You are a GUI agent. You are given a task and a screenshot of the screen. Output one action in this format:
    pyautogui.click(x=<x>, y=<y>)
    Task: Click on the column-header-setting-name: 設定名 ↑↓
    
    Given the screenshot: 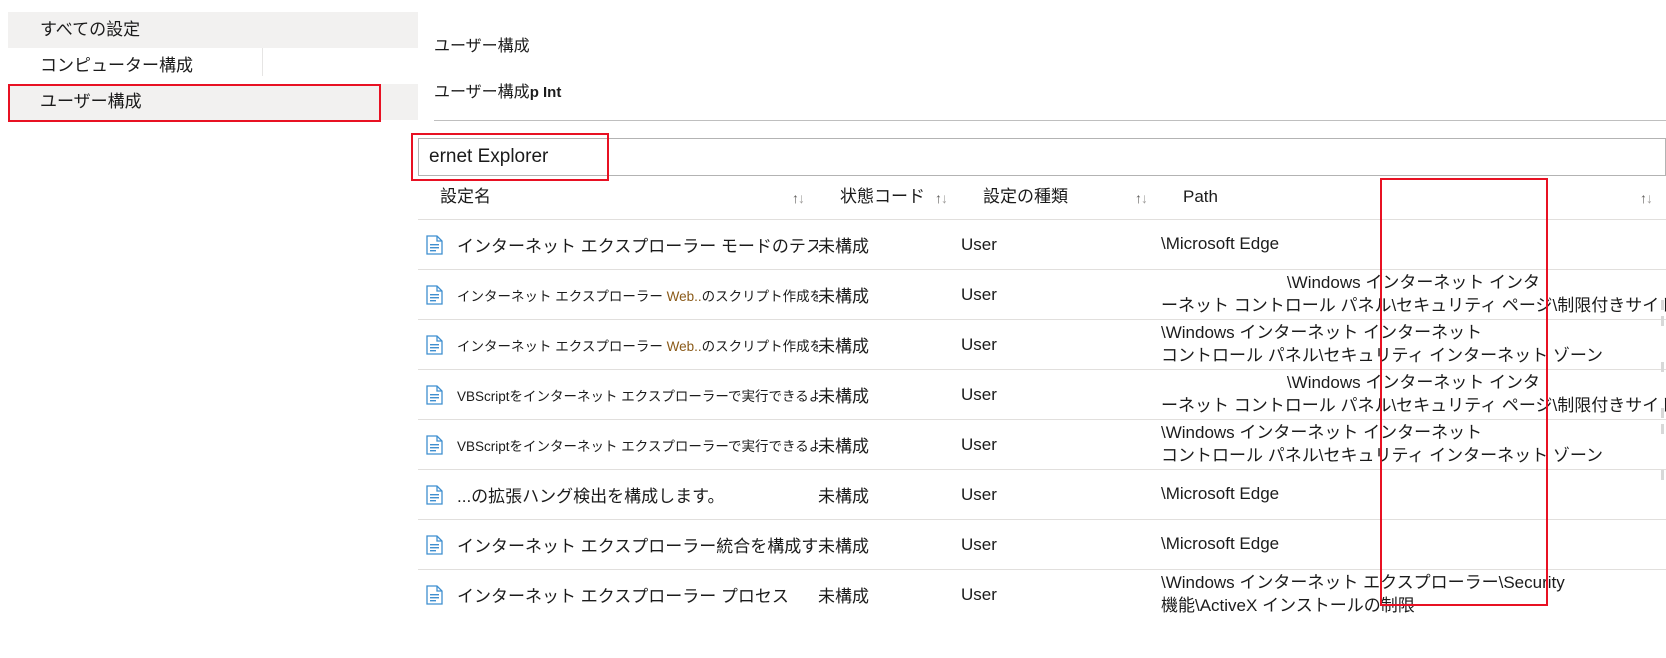 What is the action you would take?
    pyautogui.click(x=618, y=201)
    